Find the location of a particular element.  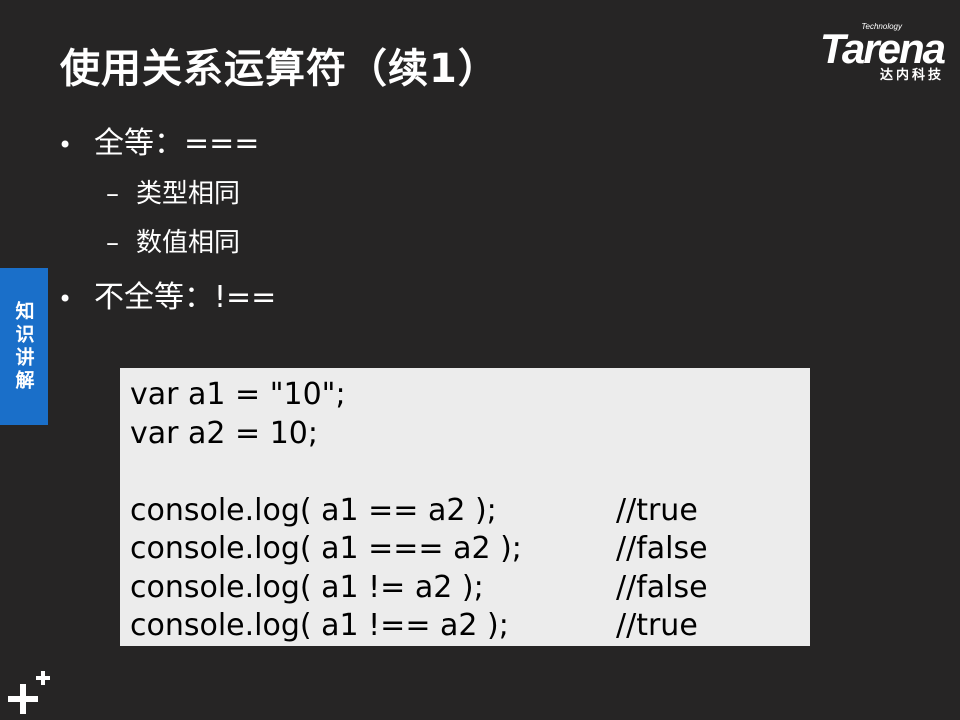

code-line: var a1 = "10"; is located at coordinates (465, 395).